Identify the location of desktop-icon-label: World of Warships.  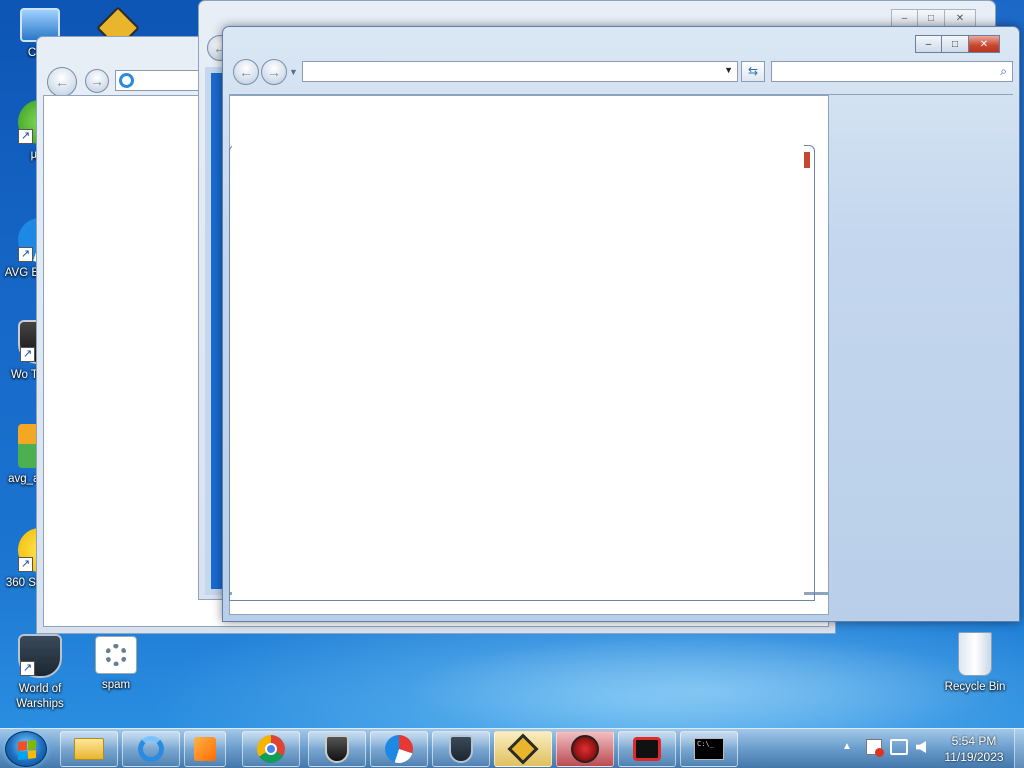
(40, 696).